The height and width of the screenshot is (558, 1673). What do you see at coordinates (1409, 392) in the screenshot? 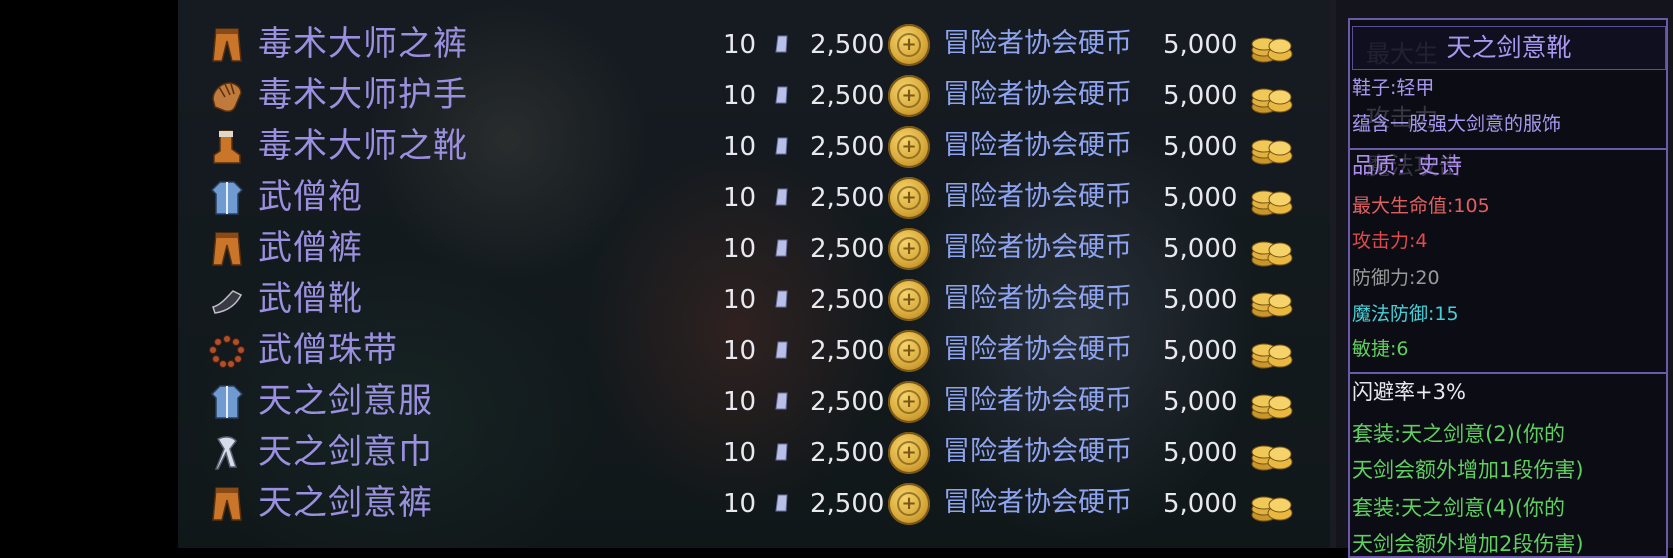
I see `tooltip-evasion: 闪避率+3%` at bounding box center [1409, 392].